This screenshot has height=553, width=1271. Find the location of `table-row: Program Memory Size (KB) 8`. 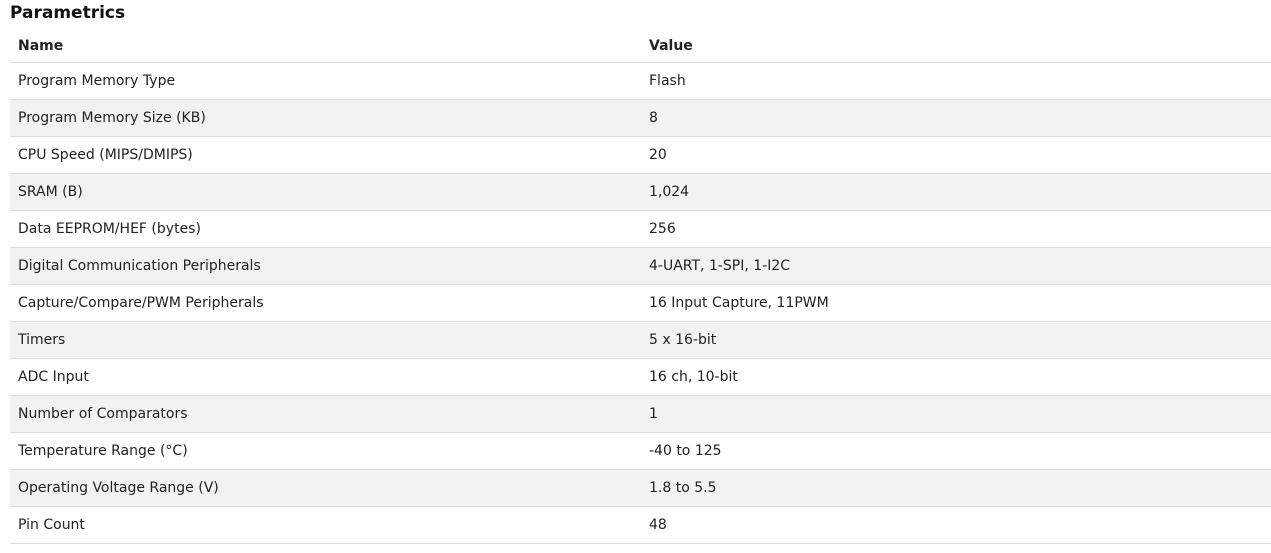

table-row: Program Memory Size (KB) 8 is located at coordinates (640, 118).